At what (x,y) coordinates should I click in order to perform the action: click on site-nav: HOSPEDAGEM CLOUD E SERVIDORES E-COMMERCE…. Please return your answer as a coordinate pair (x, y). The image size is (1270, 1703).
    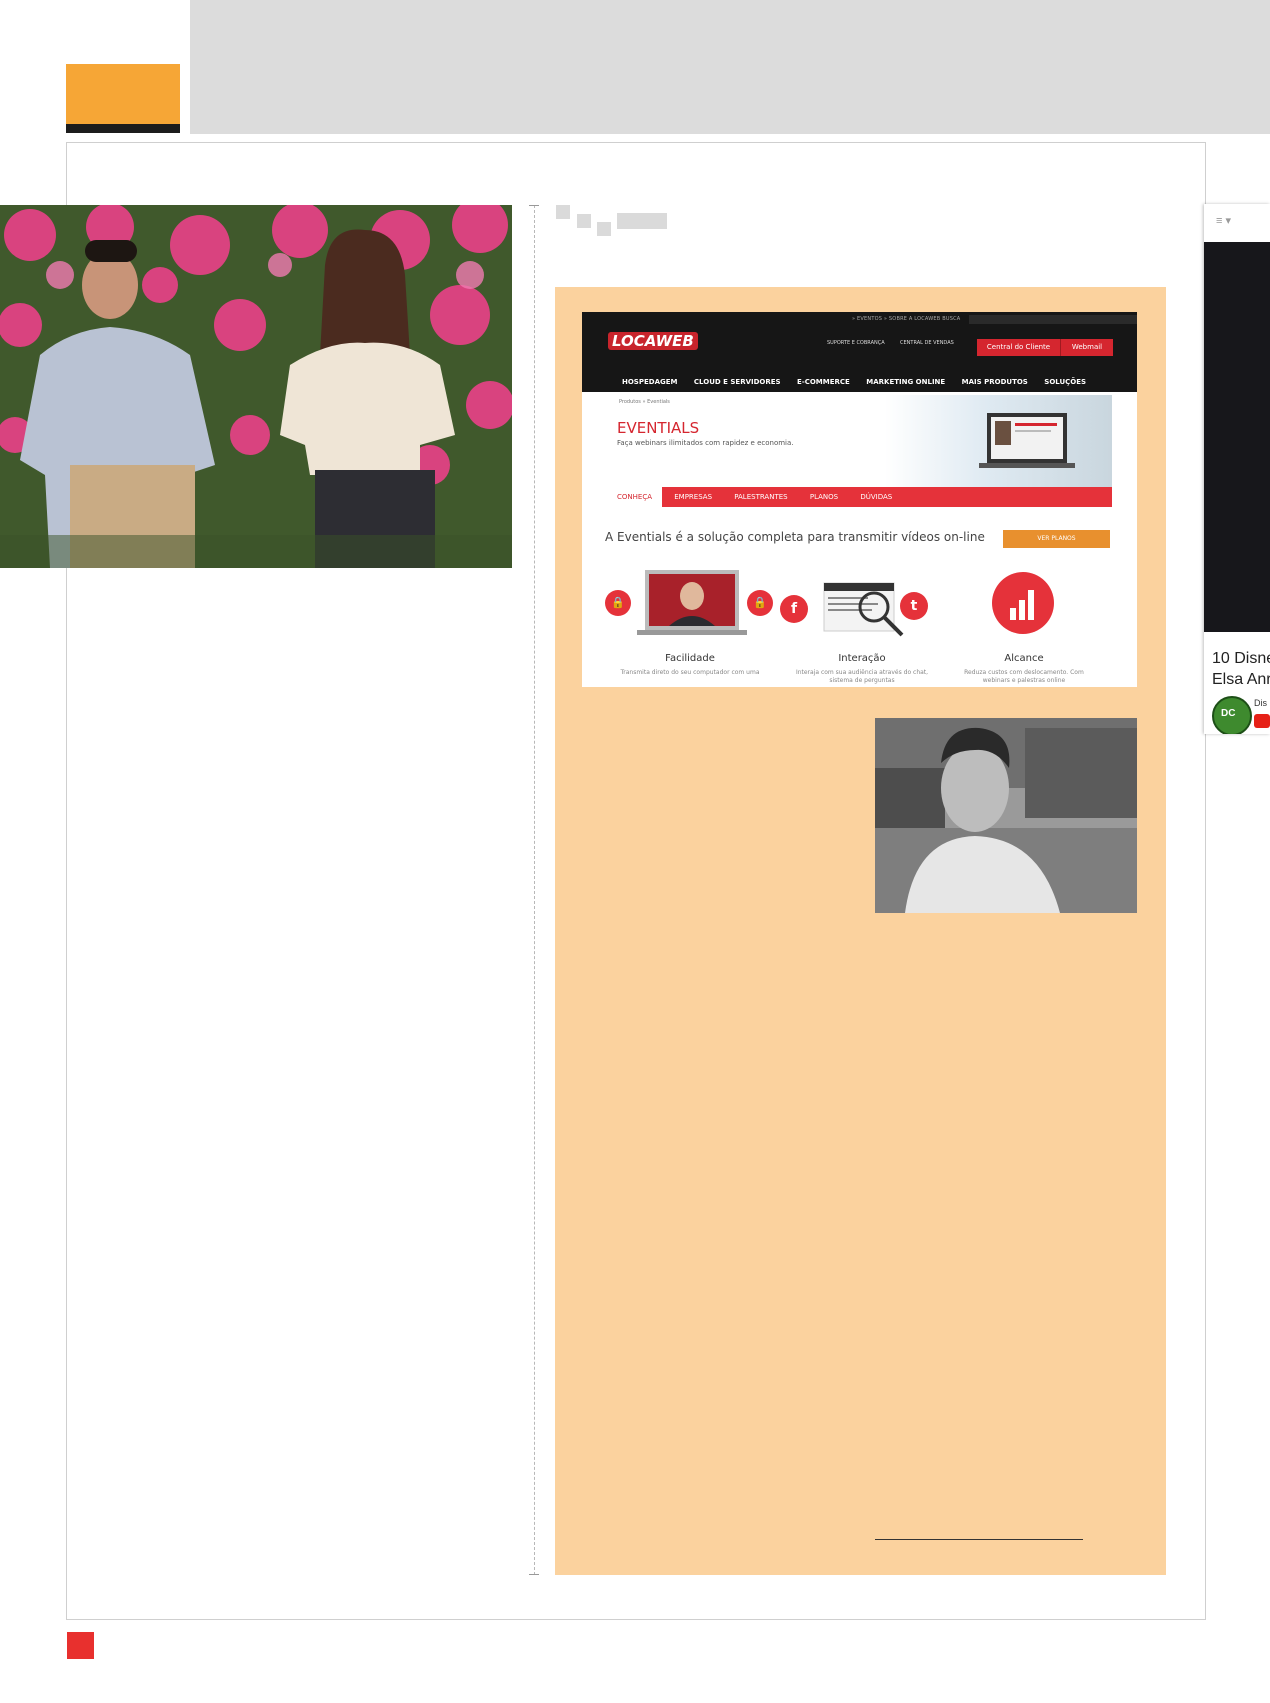
    Looking at the image, I should click on (861, 382).